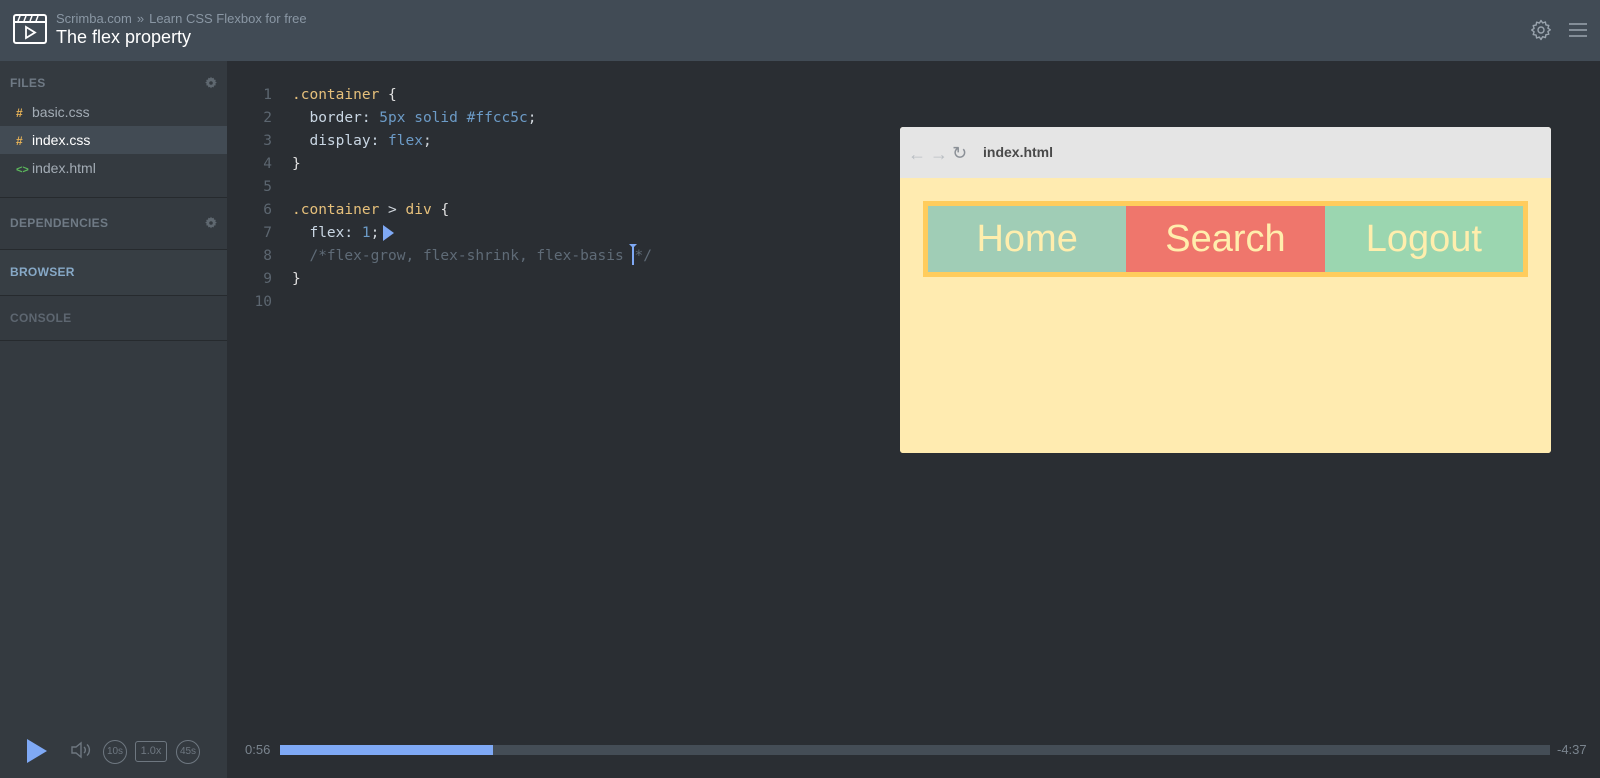 This screenshot has height=778, width=1600. Describe the element at coordinates (211, 223) in the screenshot. I see `dependencies-settings-gear-icon` at that location.